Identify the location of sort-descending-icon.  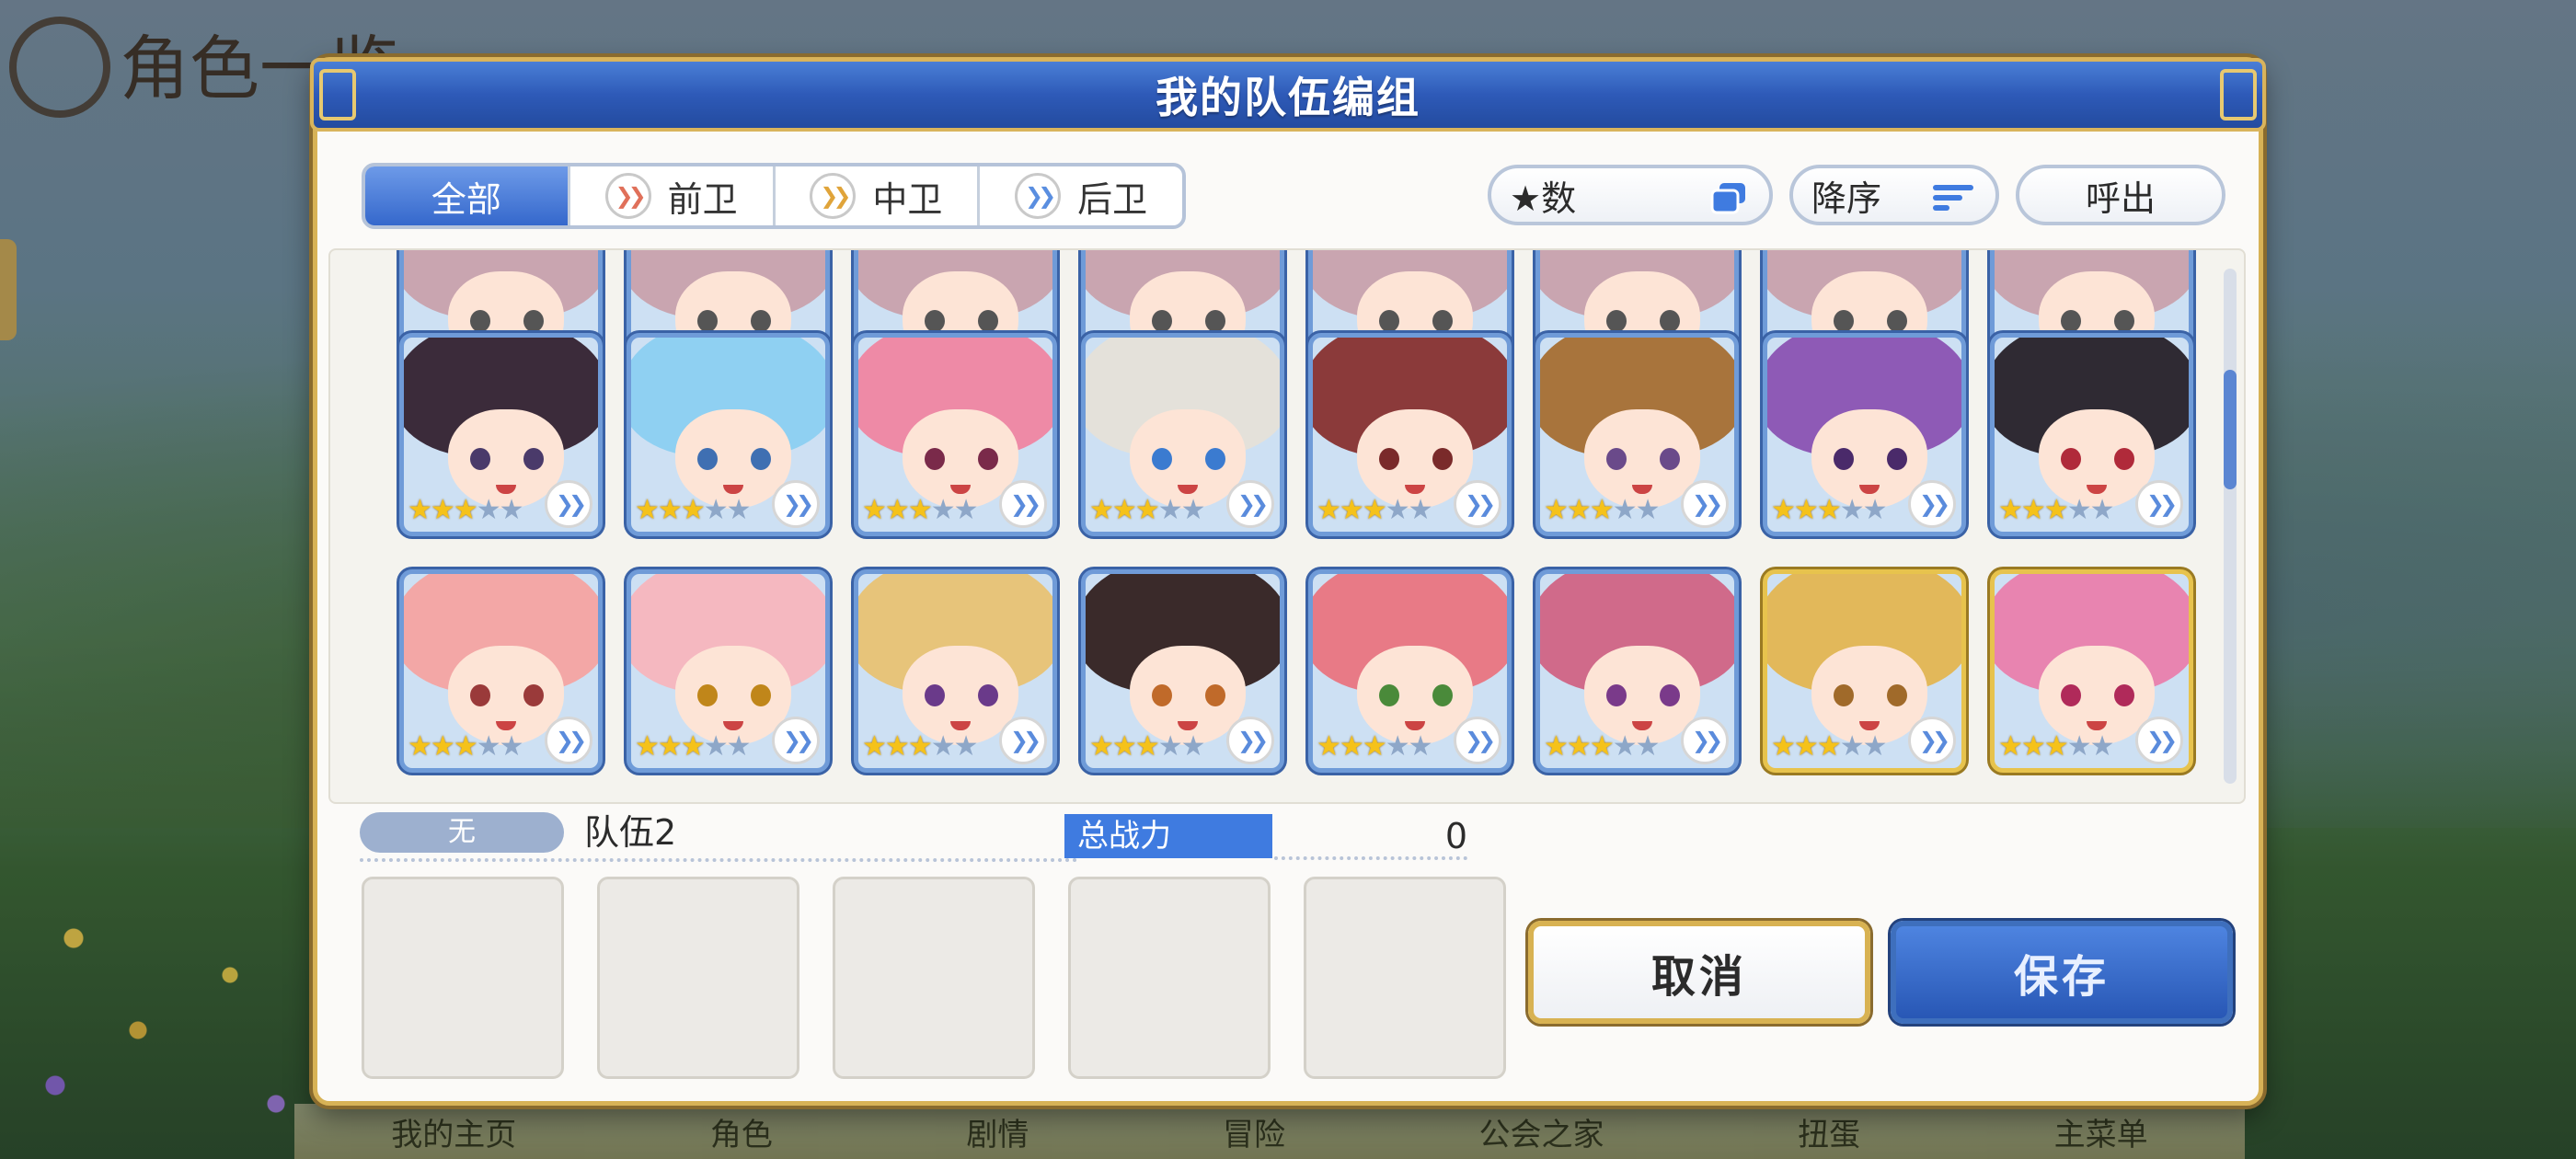
(1953, 201).